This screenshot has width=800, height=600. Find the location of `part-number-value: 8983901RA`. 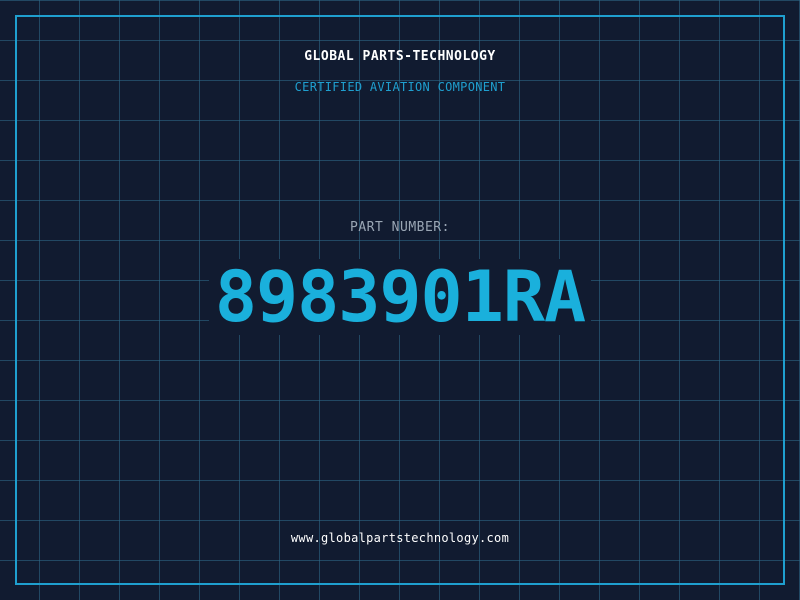

part-number-value: 8983901RA is located at coordinates (400, 297).